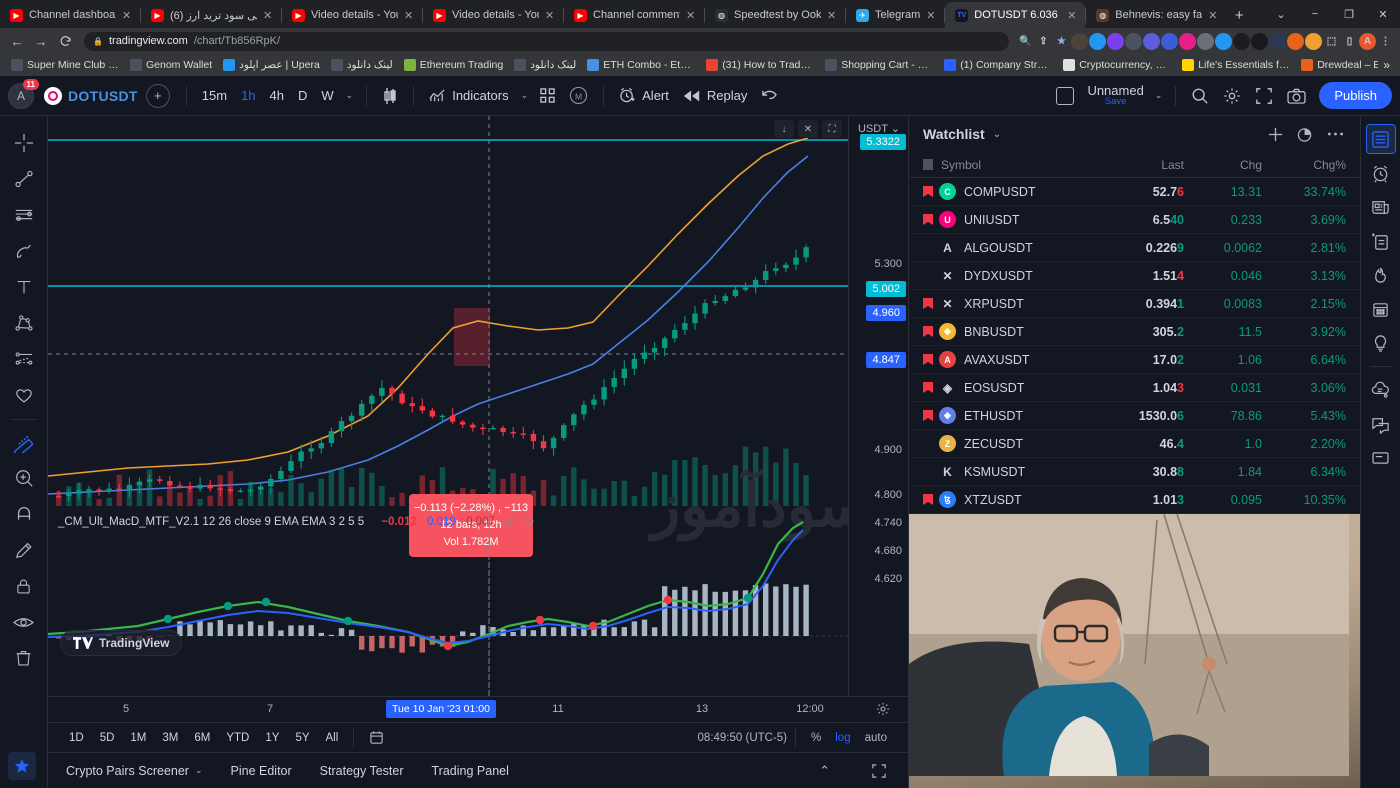 The image size is (1400, 788). I want to click on timeframe-more-button: ⌄, so click(350, 95).